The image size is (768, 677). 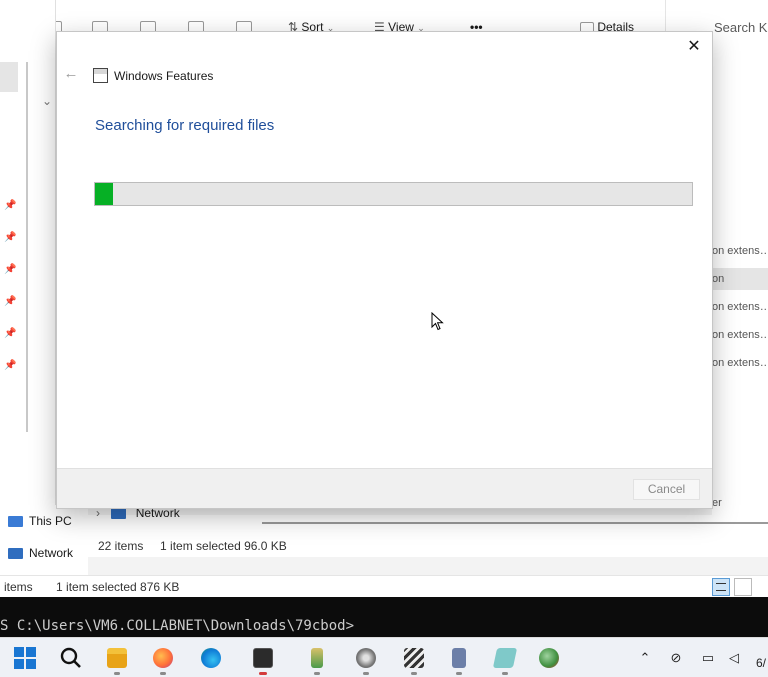 What do you see at coordinates (71, 74) in the screenshot?
I see `back-arrow-icon: ←` at bounding box center [71, 74].